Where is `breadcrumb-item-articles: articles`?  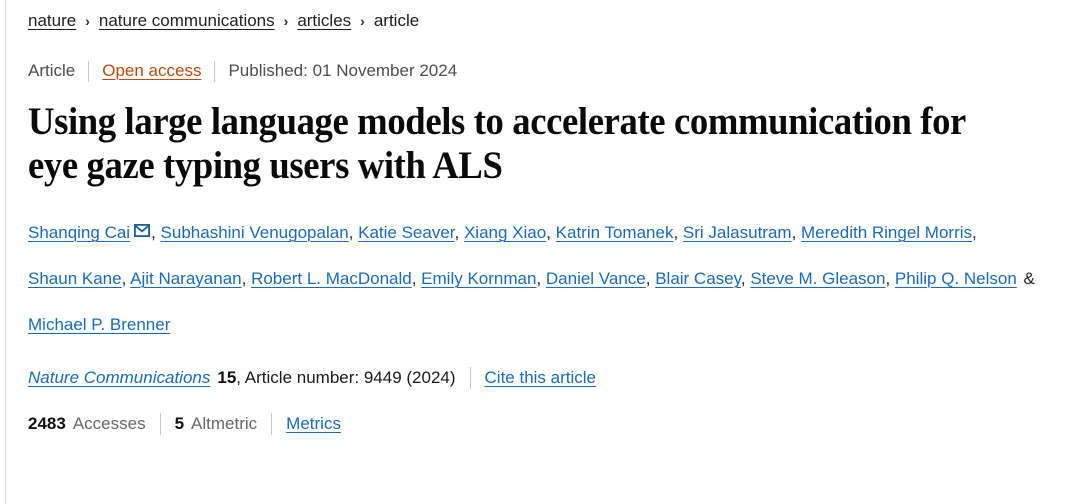 breadcrumb-item-articles: articles is located at coordinates (324, 21).